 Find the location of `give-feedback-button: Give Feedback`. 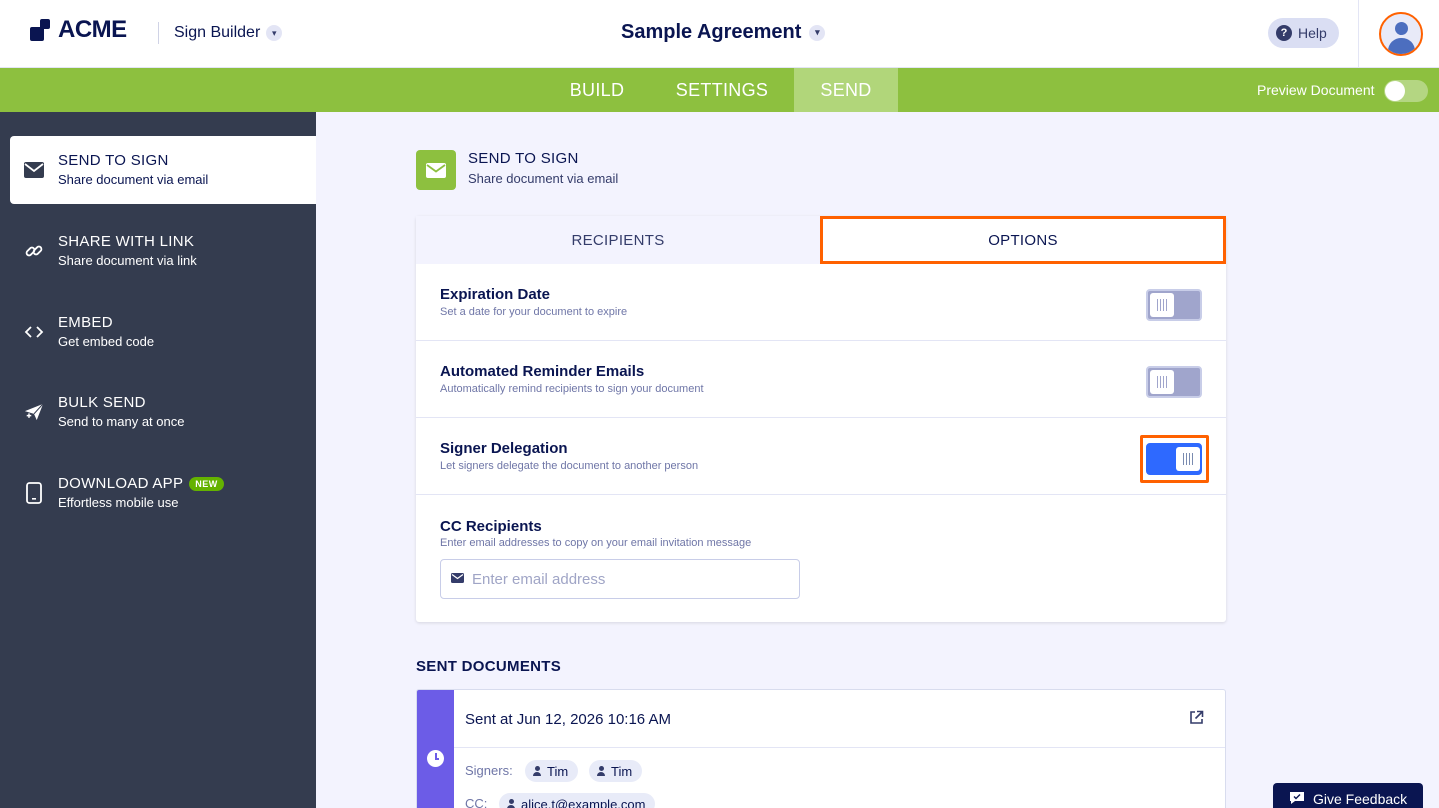

give-feedback-button: Give Feedback is located at coordinates (1348, 795).